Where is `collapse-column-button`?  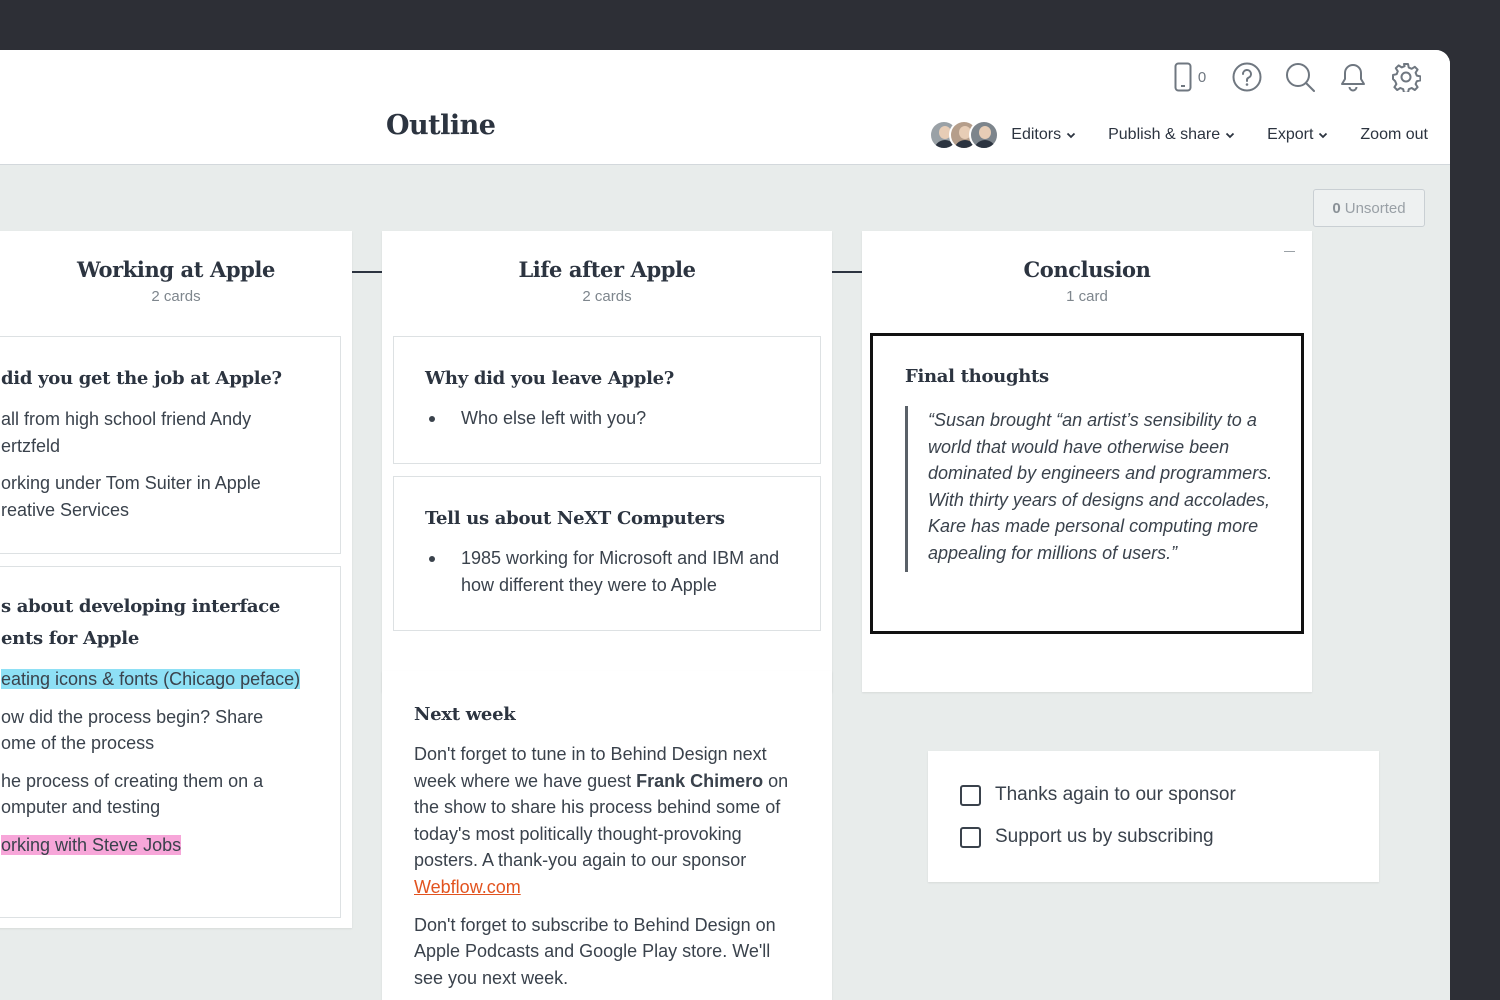 collapse-column-button is located at coordinates (1290, 251).